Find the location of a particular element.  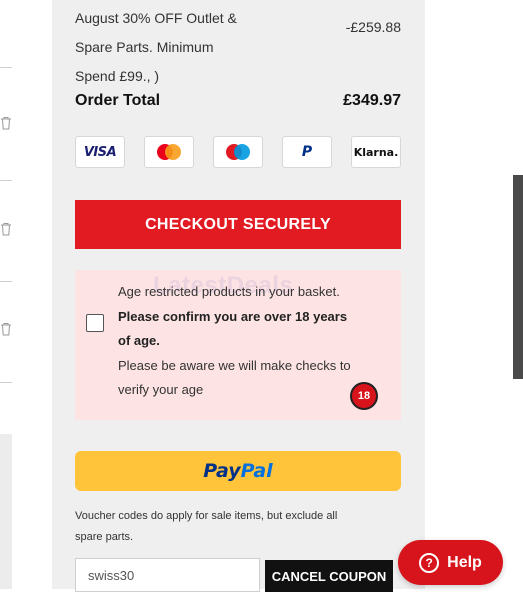

order-total-label: Order Total is located at coordinates (118, 100).